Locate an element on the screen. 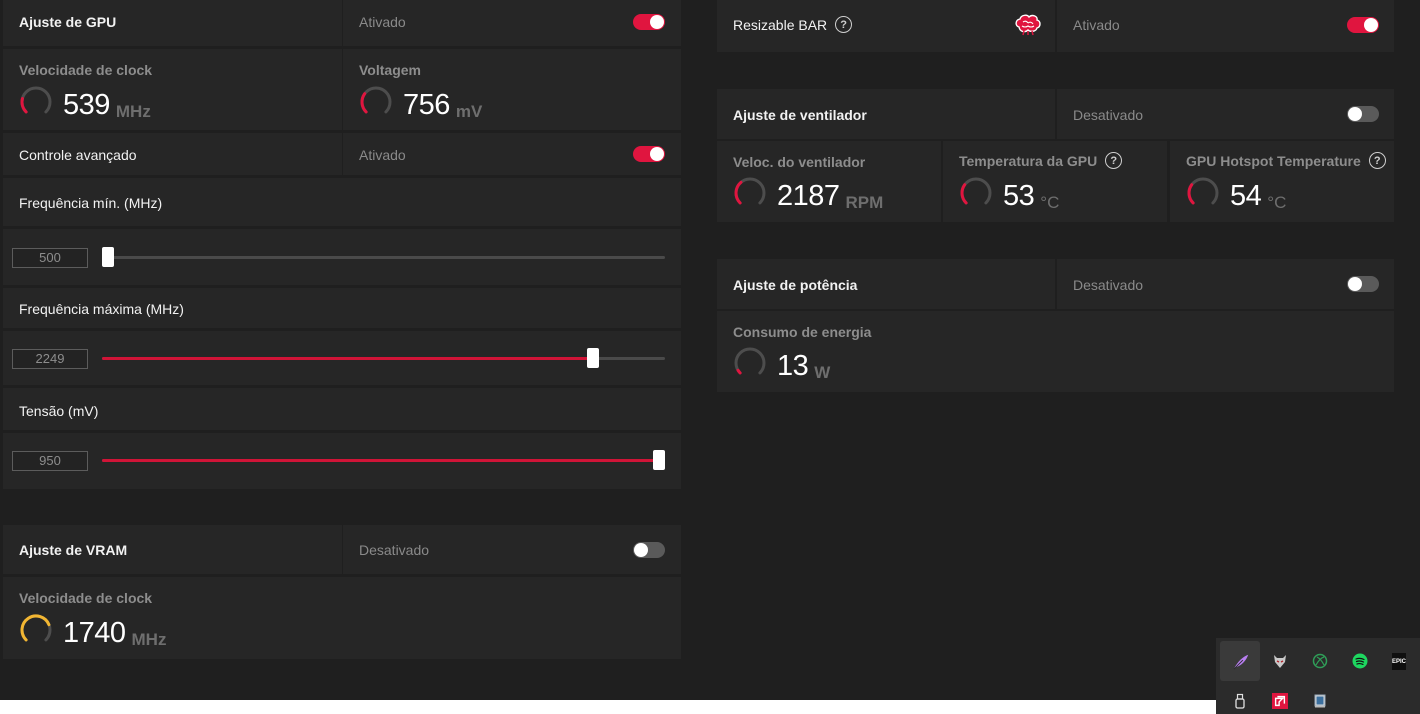  advanced-control-status: Ativado is located at coordinates (382, 155).